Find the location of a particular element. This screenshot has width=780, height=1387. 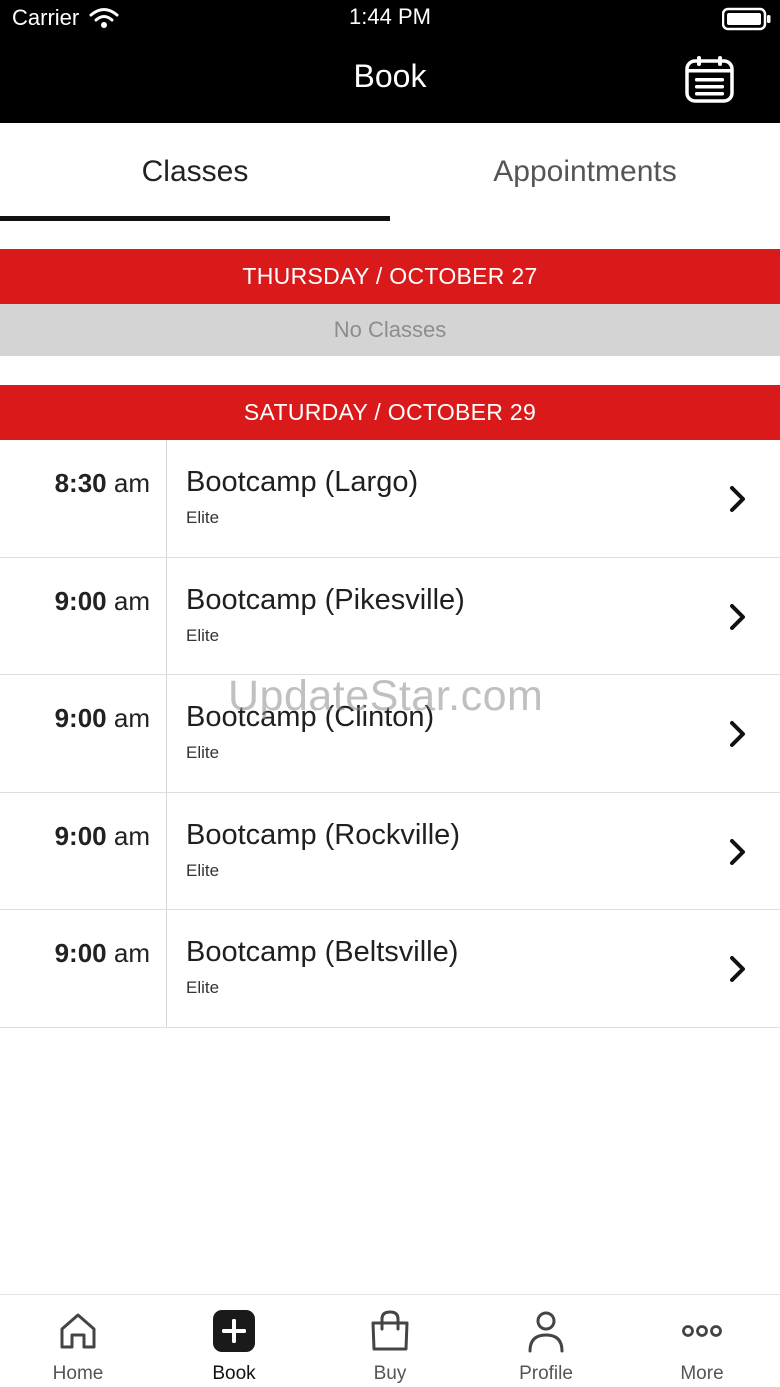

tabbar-book: Book is located at coordinates (234, 1341).